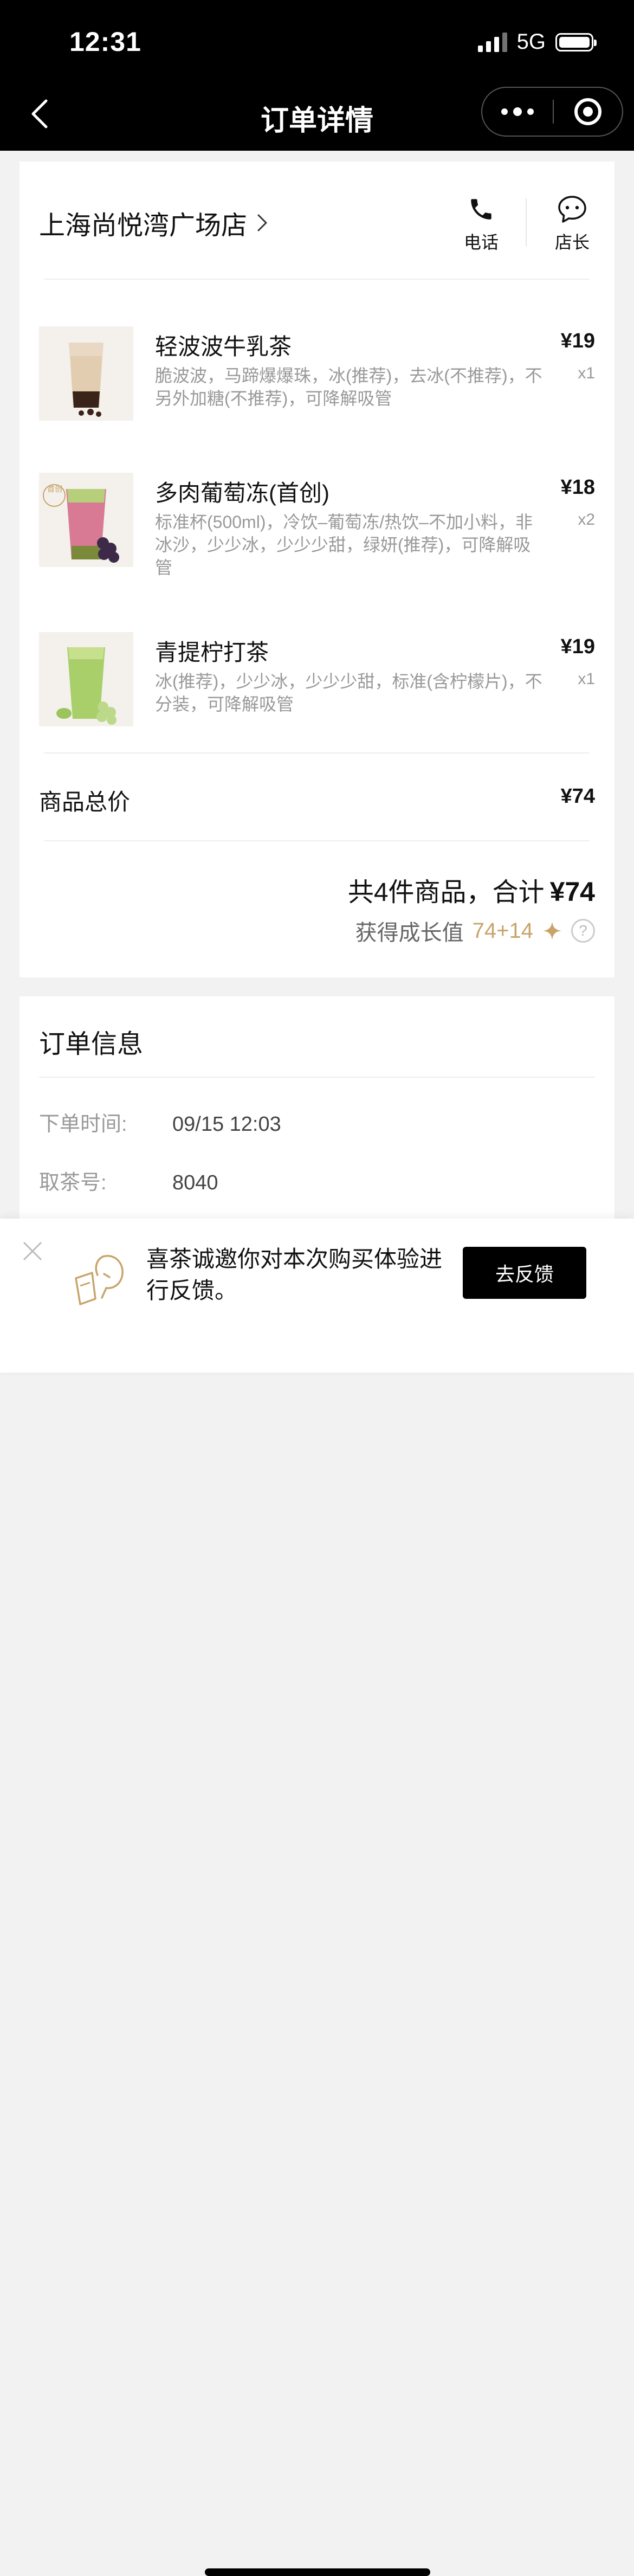  Describe the element at coordinates (105, 42) in the screenshot. I see `status-time: 12:31` at that location.